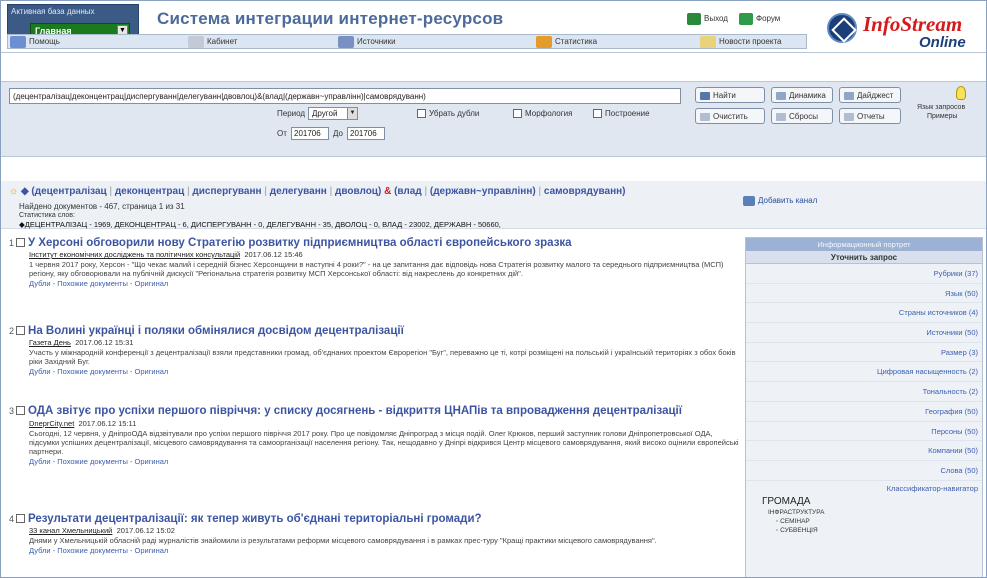  I want to click on database-label: Активная база данных, so click(53, 11).